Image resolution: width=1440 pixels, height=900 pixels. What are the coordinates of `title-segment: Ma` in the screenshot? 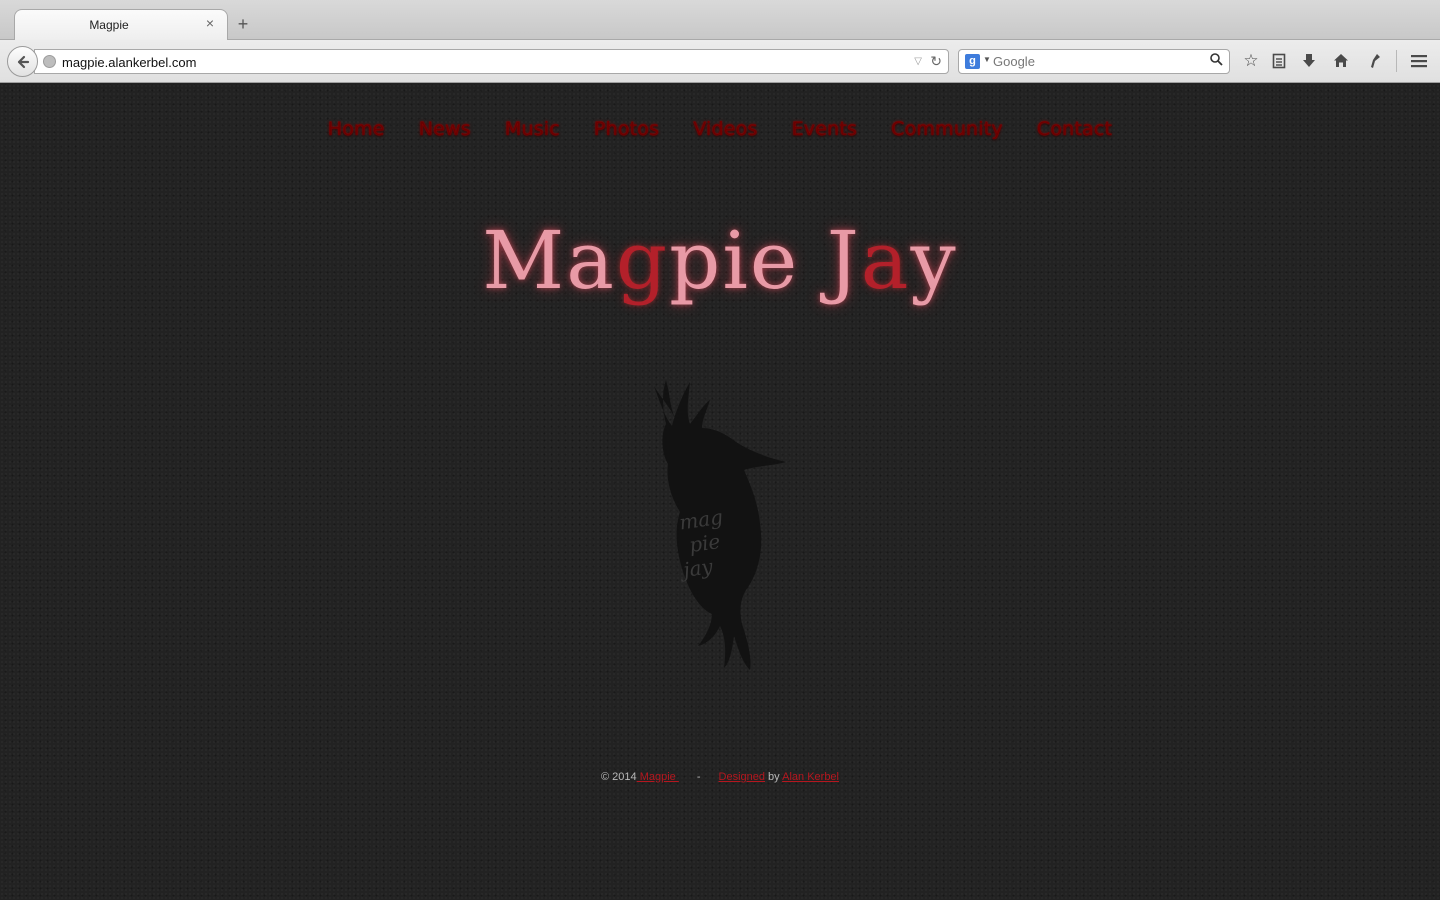 It's located at (549, 260).